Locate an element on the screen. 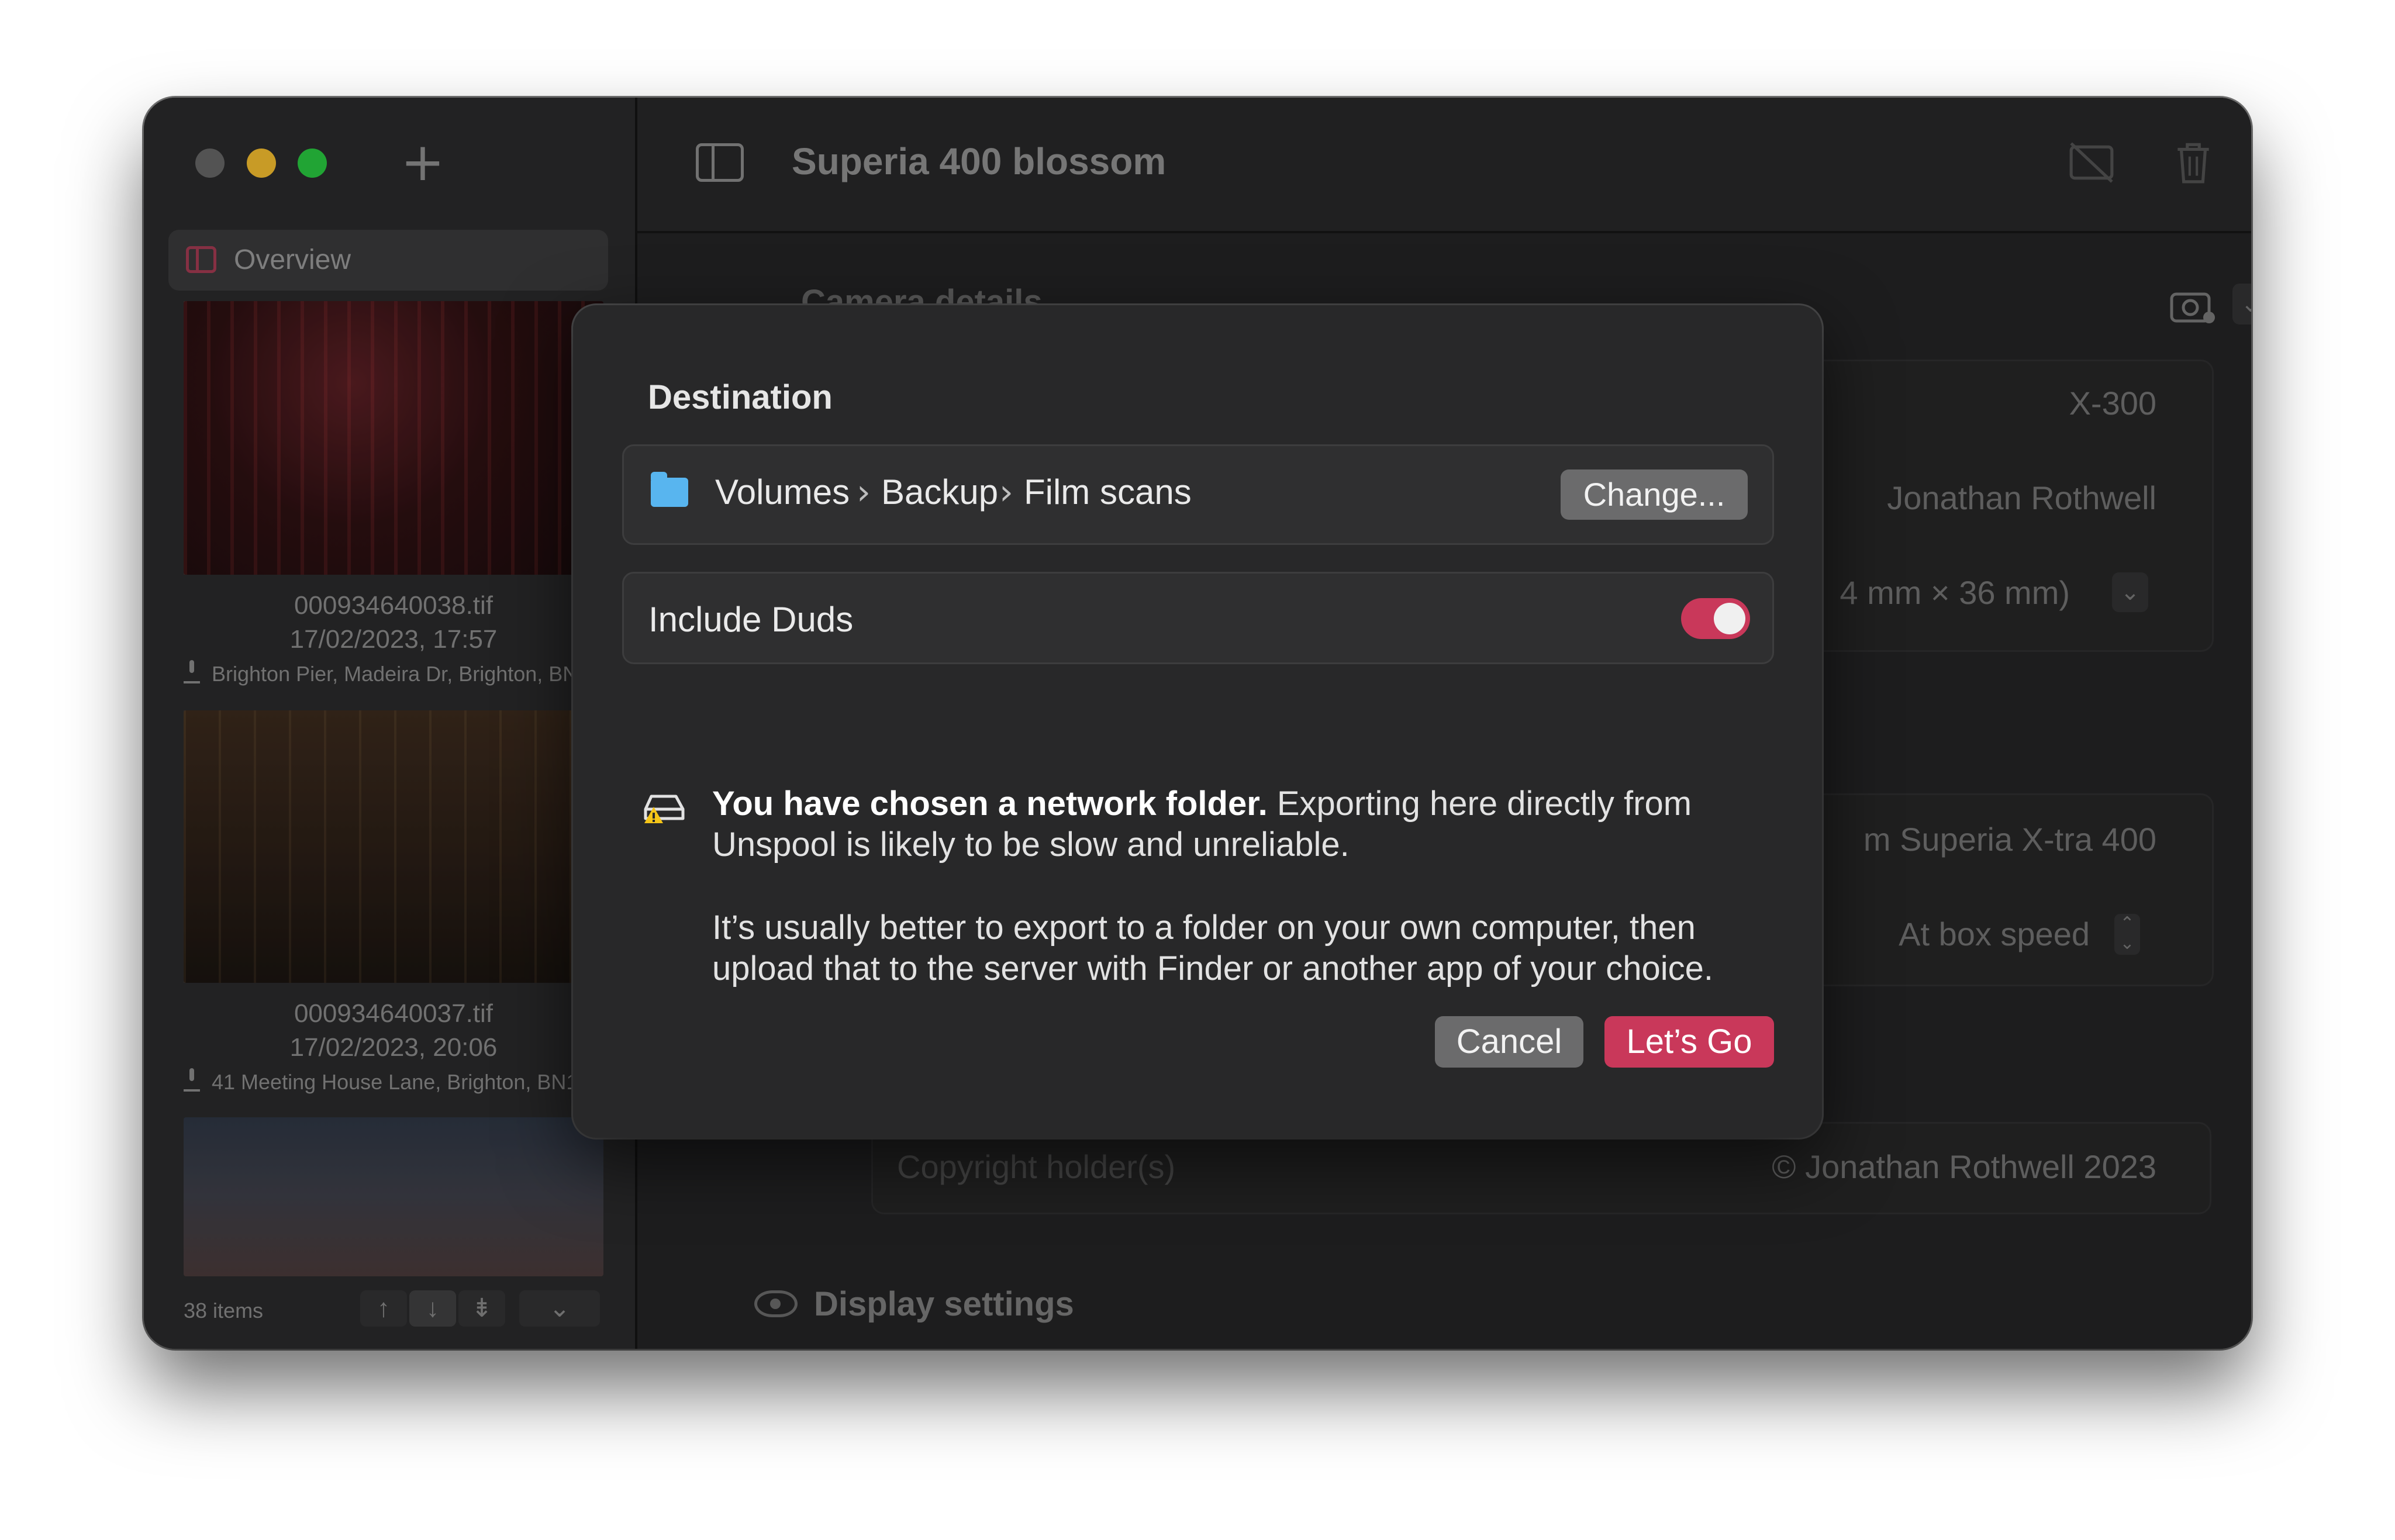  camera-model-value: X-300 is located at coordinates (2112, 403).